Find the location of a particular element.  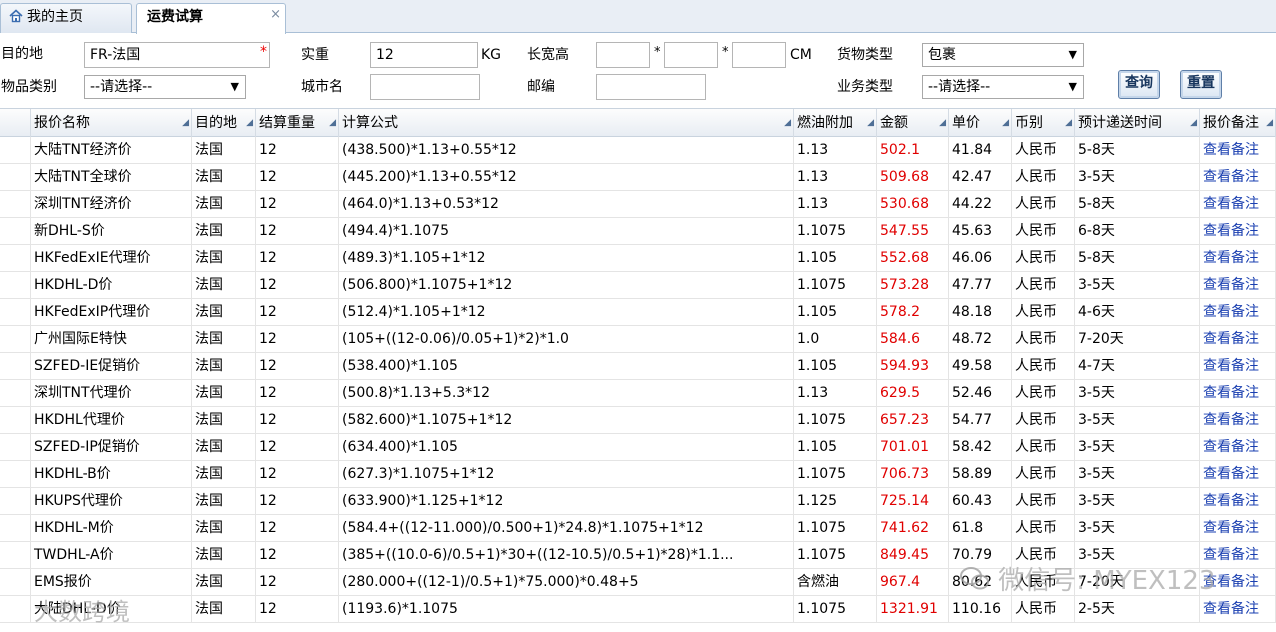

chevron-down-icon: ▼ is located at coordinates (234, 86).